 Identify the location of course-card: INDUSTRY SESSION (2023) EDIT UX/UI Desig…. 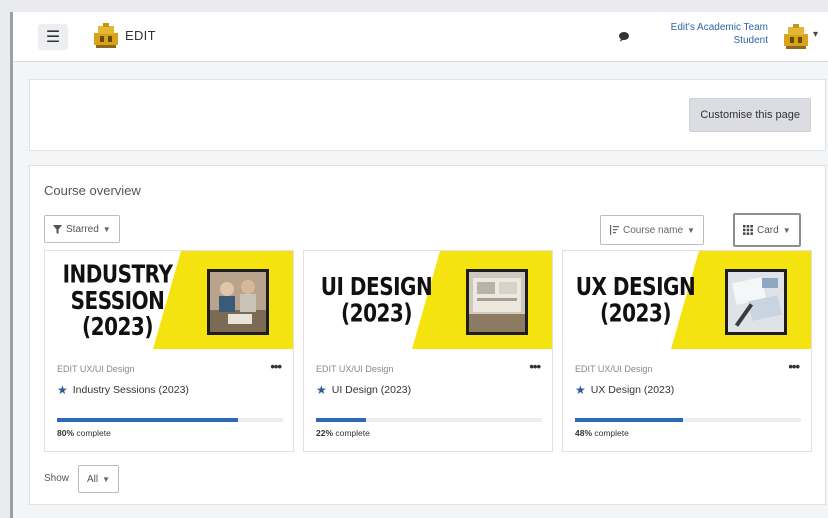
(169, 351).